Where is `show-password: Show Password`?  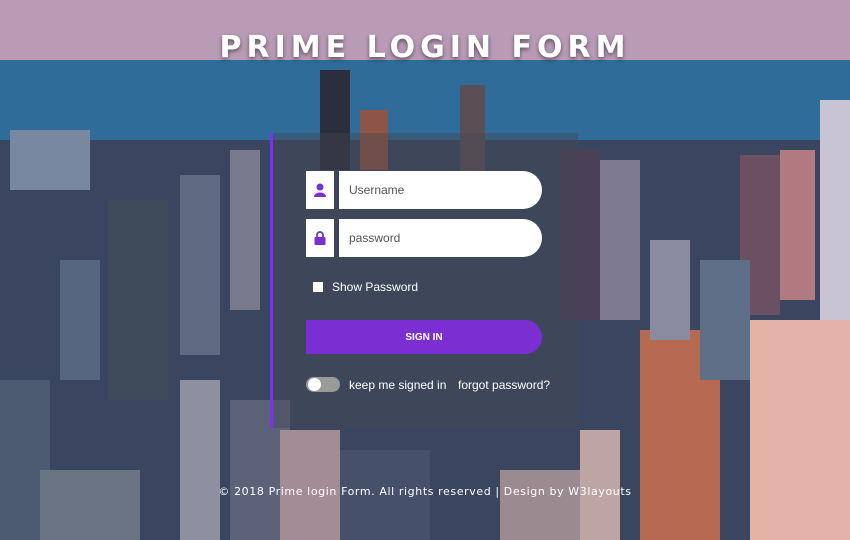 show-password: Show Password is located at coordinates (365, 287).